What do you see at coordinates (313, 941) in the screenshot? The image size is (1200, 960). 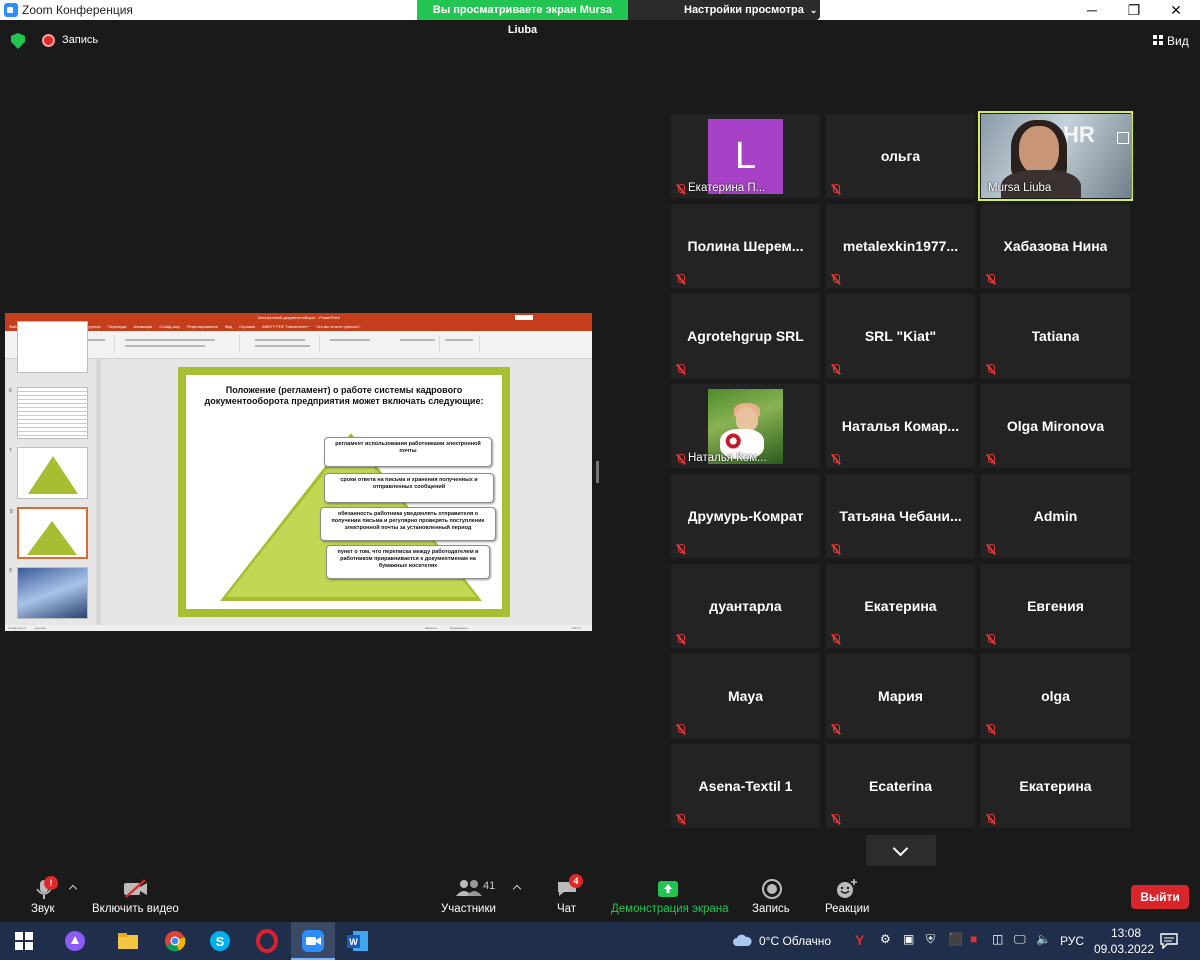 I see `zoom-taskbar-icon` at bounding box center [313, 941].